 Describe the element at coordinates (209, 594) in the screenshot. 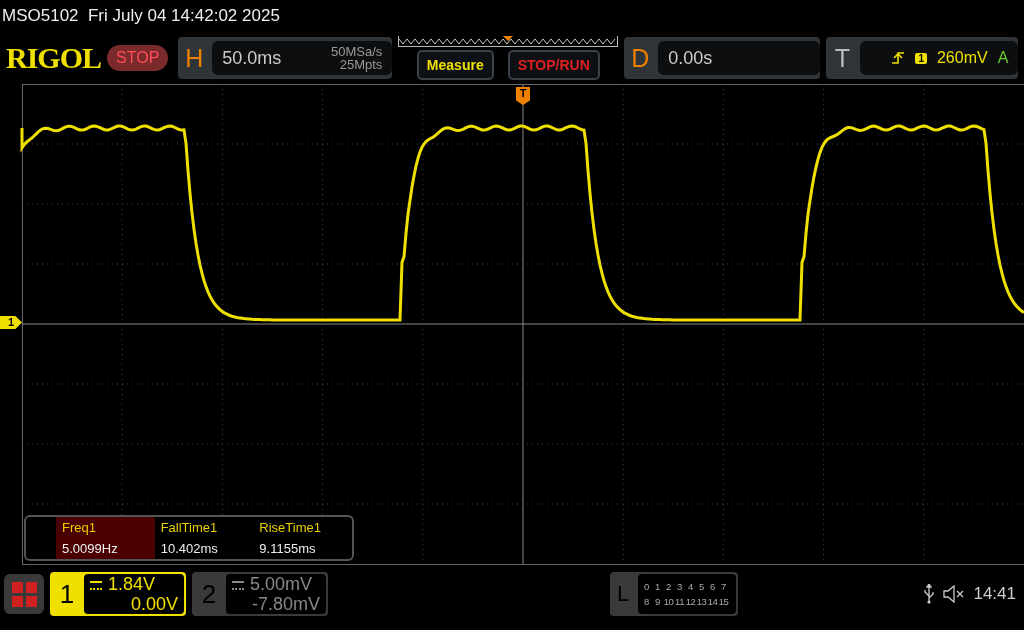

I see `channel-number: 2` at that location.